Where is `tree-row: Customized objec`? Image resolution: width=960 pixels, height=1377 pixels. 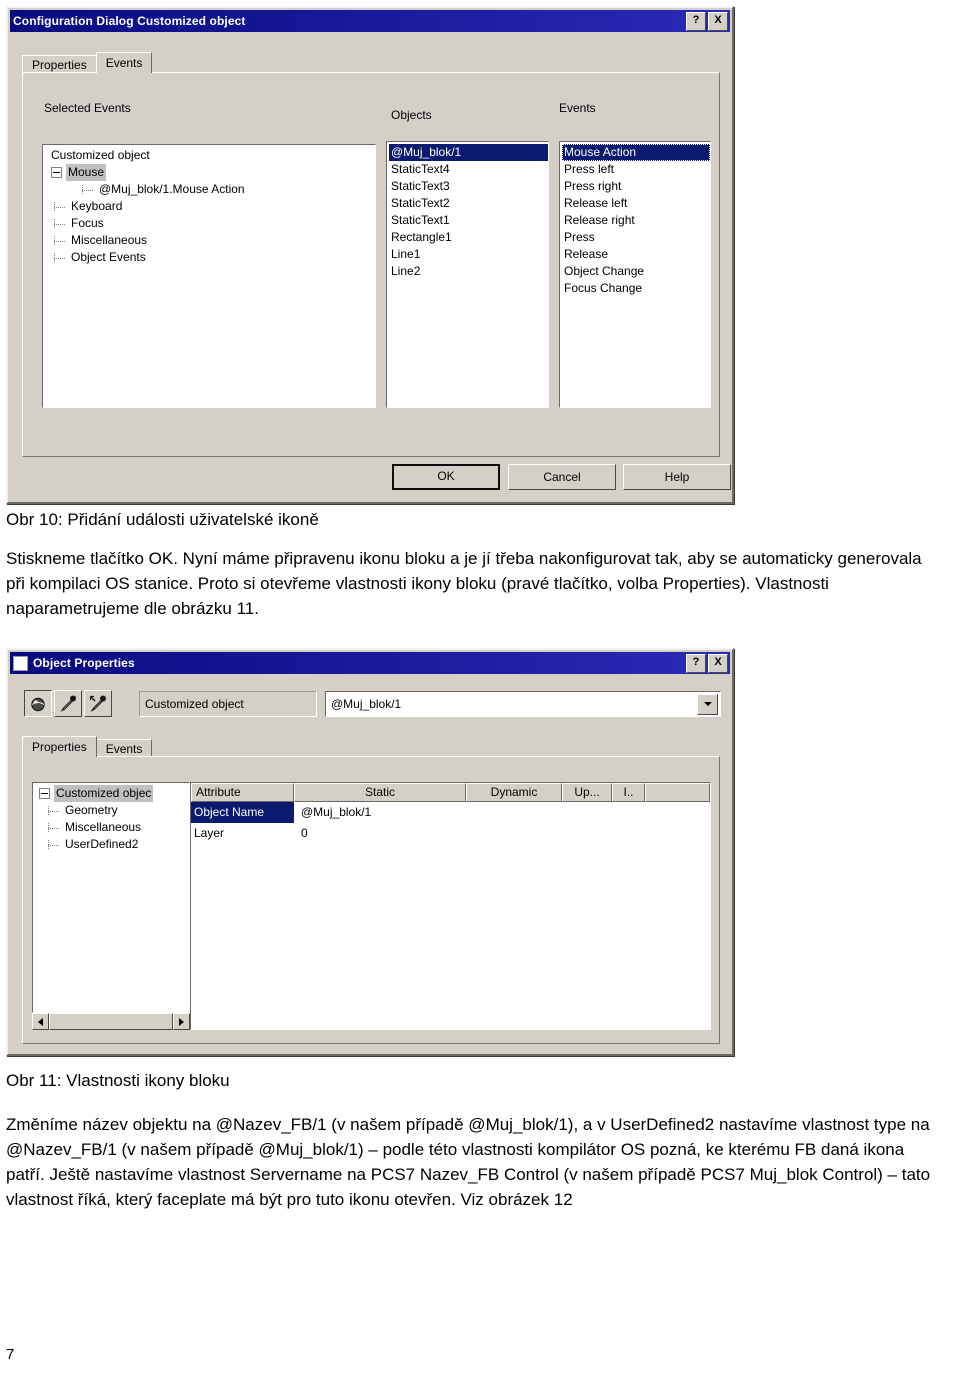
tree-row: Customized objec is located at coordinates (112, 793).